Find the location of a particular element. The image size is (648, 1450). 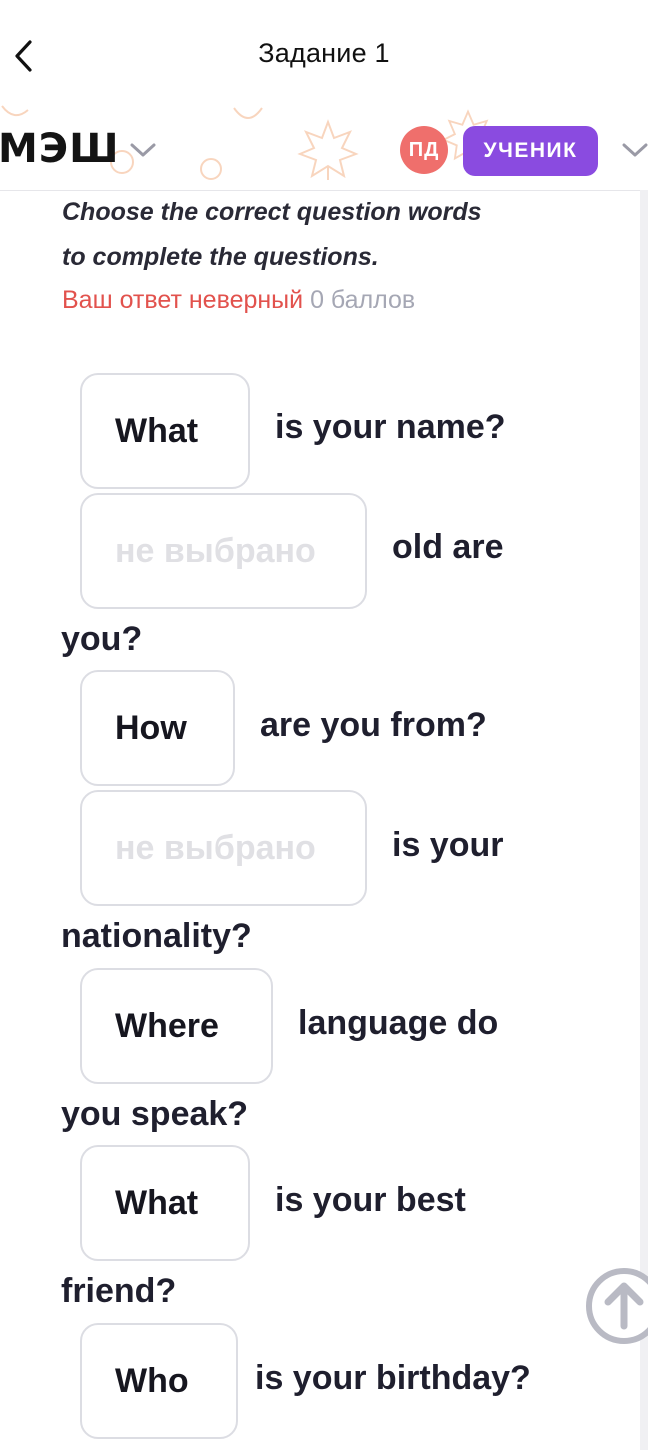

app-logo: МЭШ is located at coordinates (60, 149).